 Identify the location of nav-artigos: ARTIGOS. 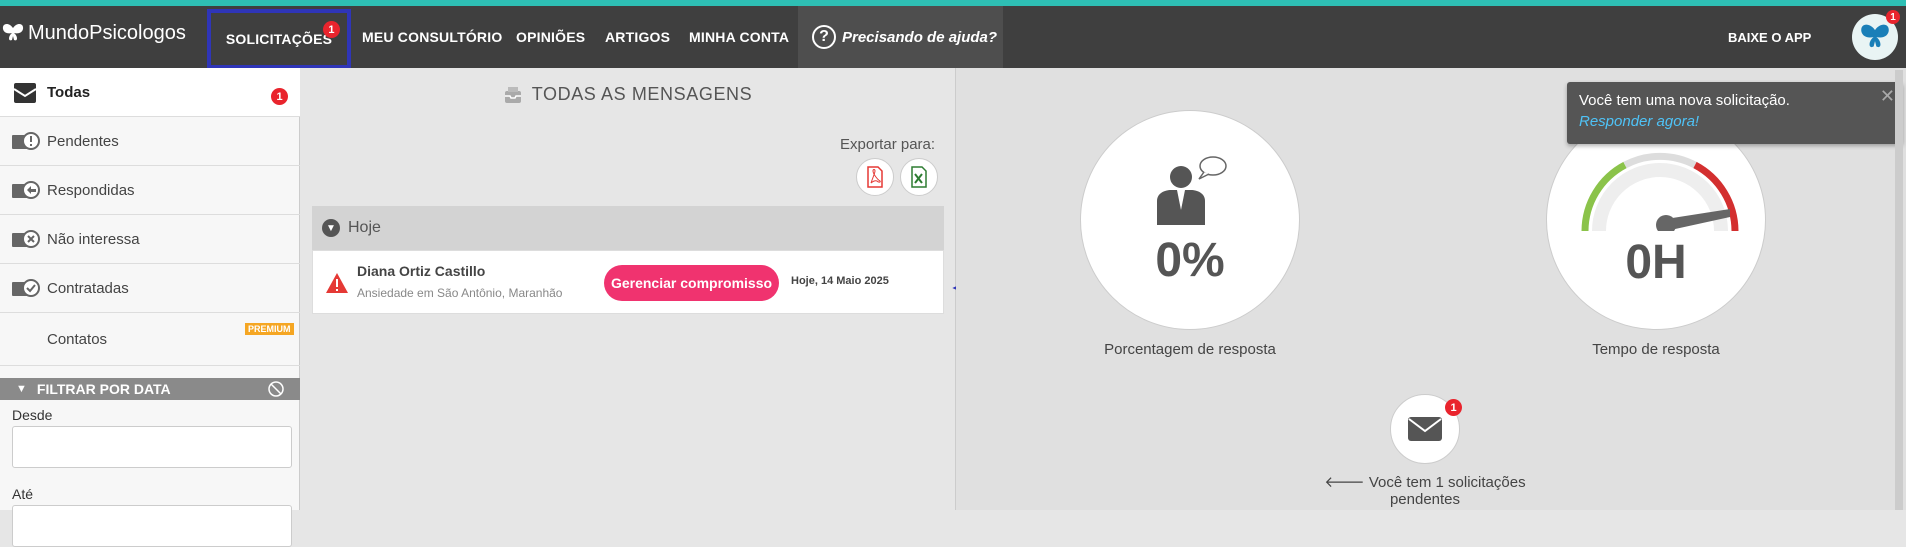
(637, 37).